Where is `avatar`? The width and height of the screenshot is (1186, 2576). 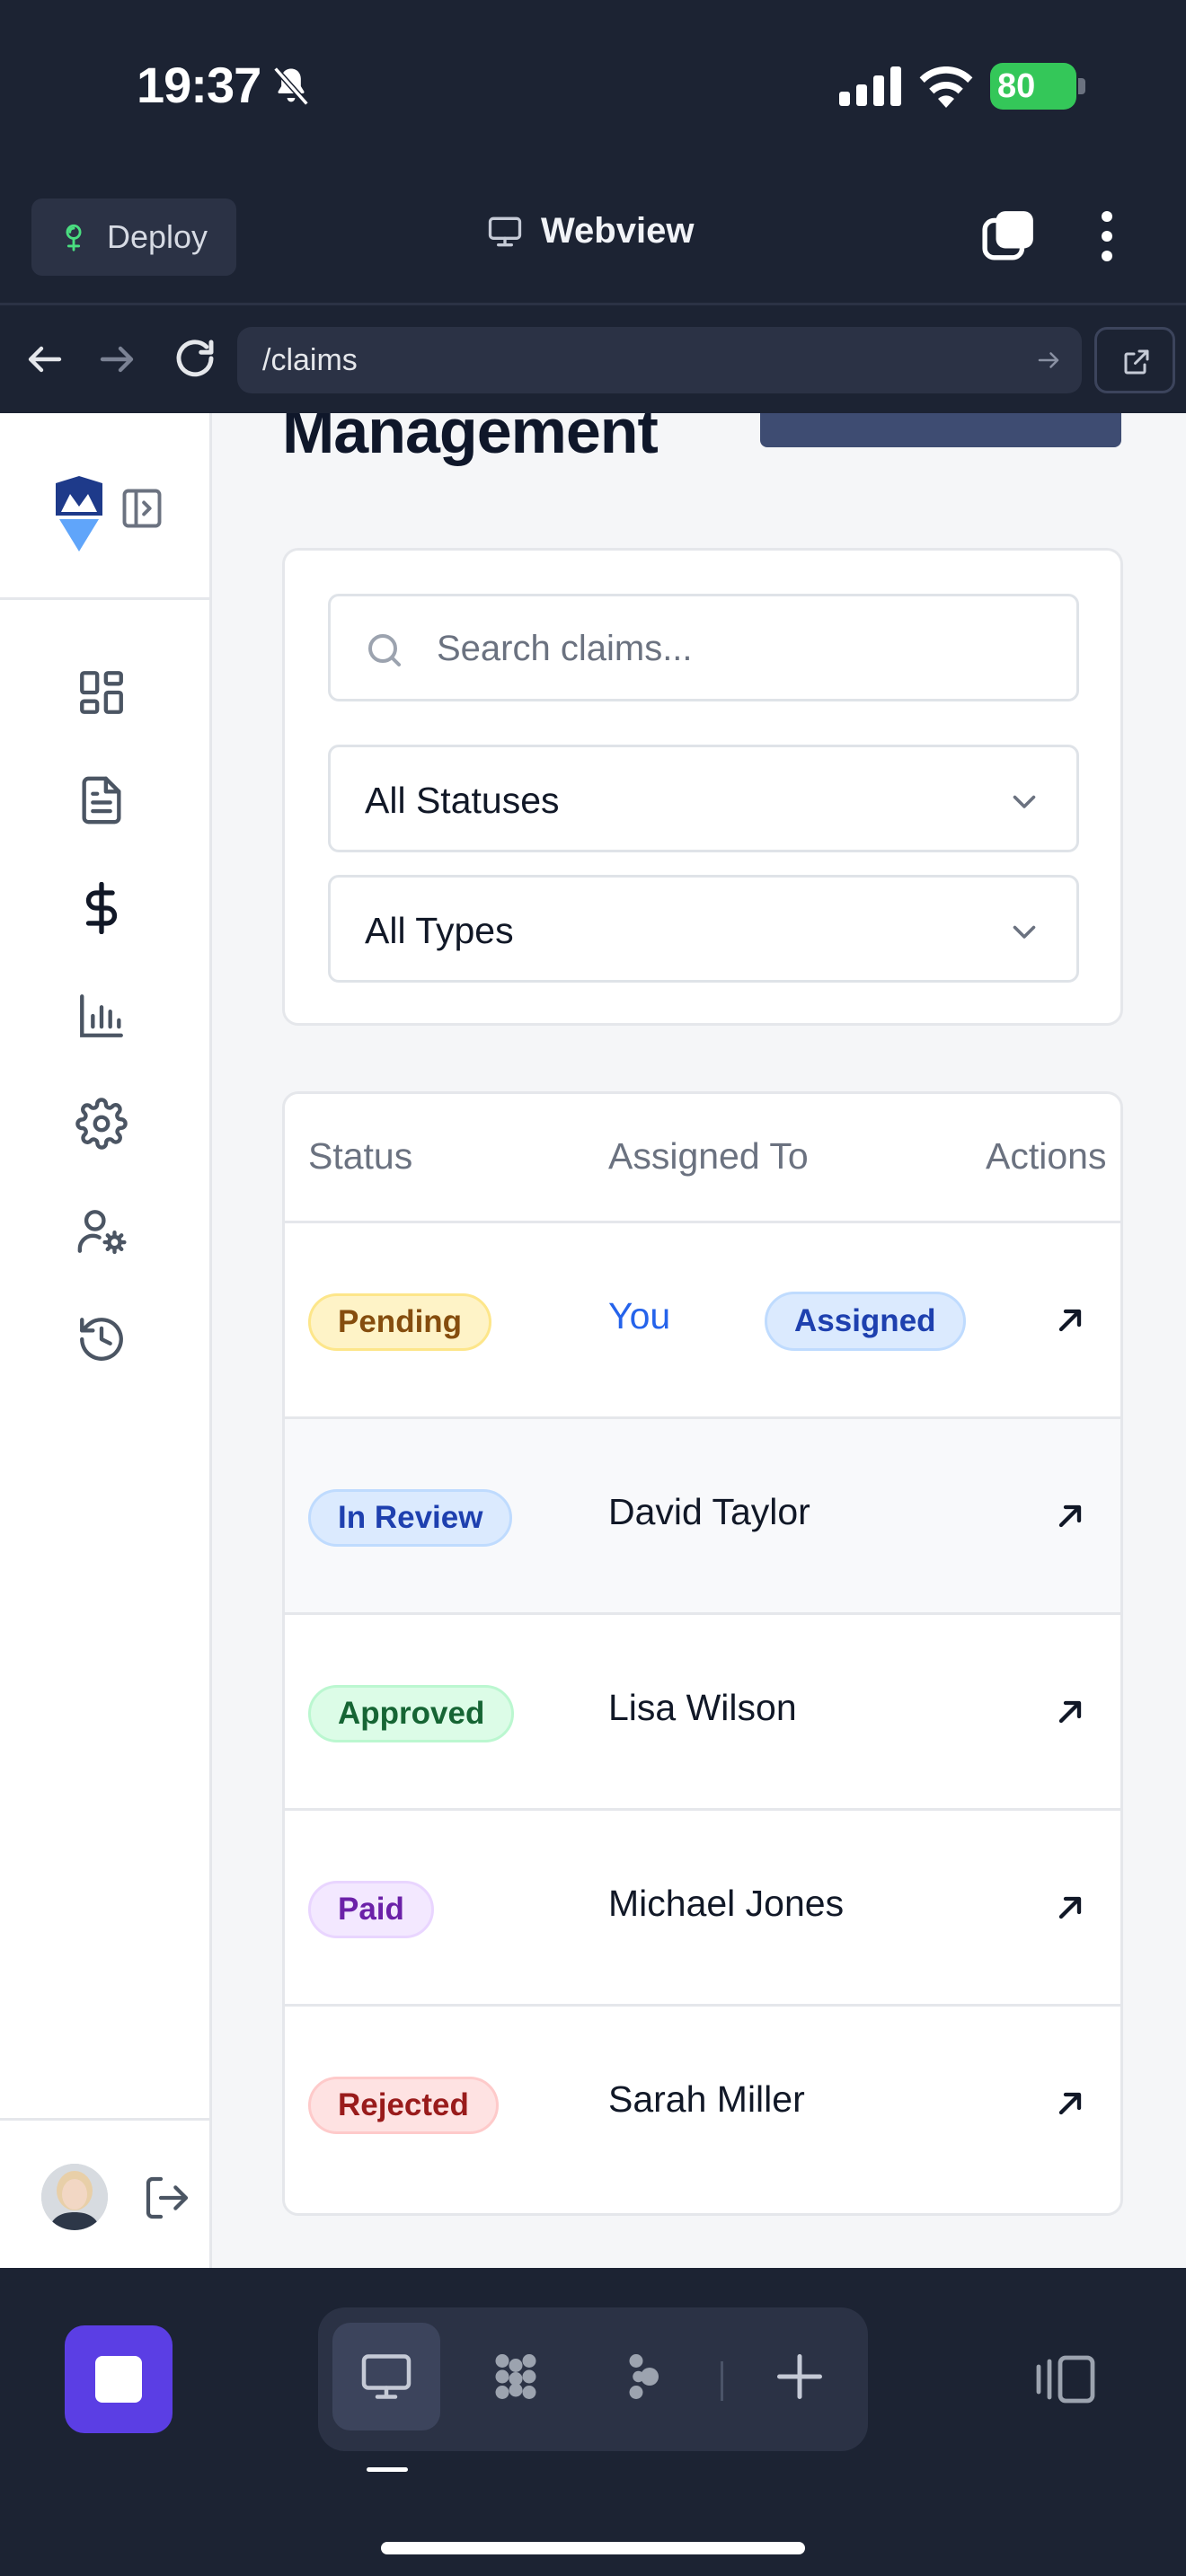
avatar is located at coordinates (74, 2197).